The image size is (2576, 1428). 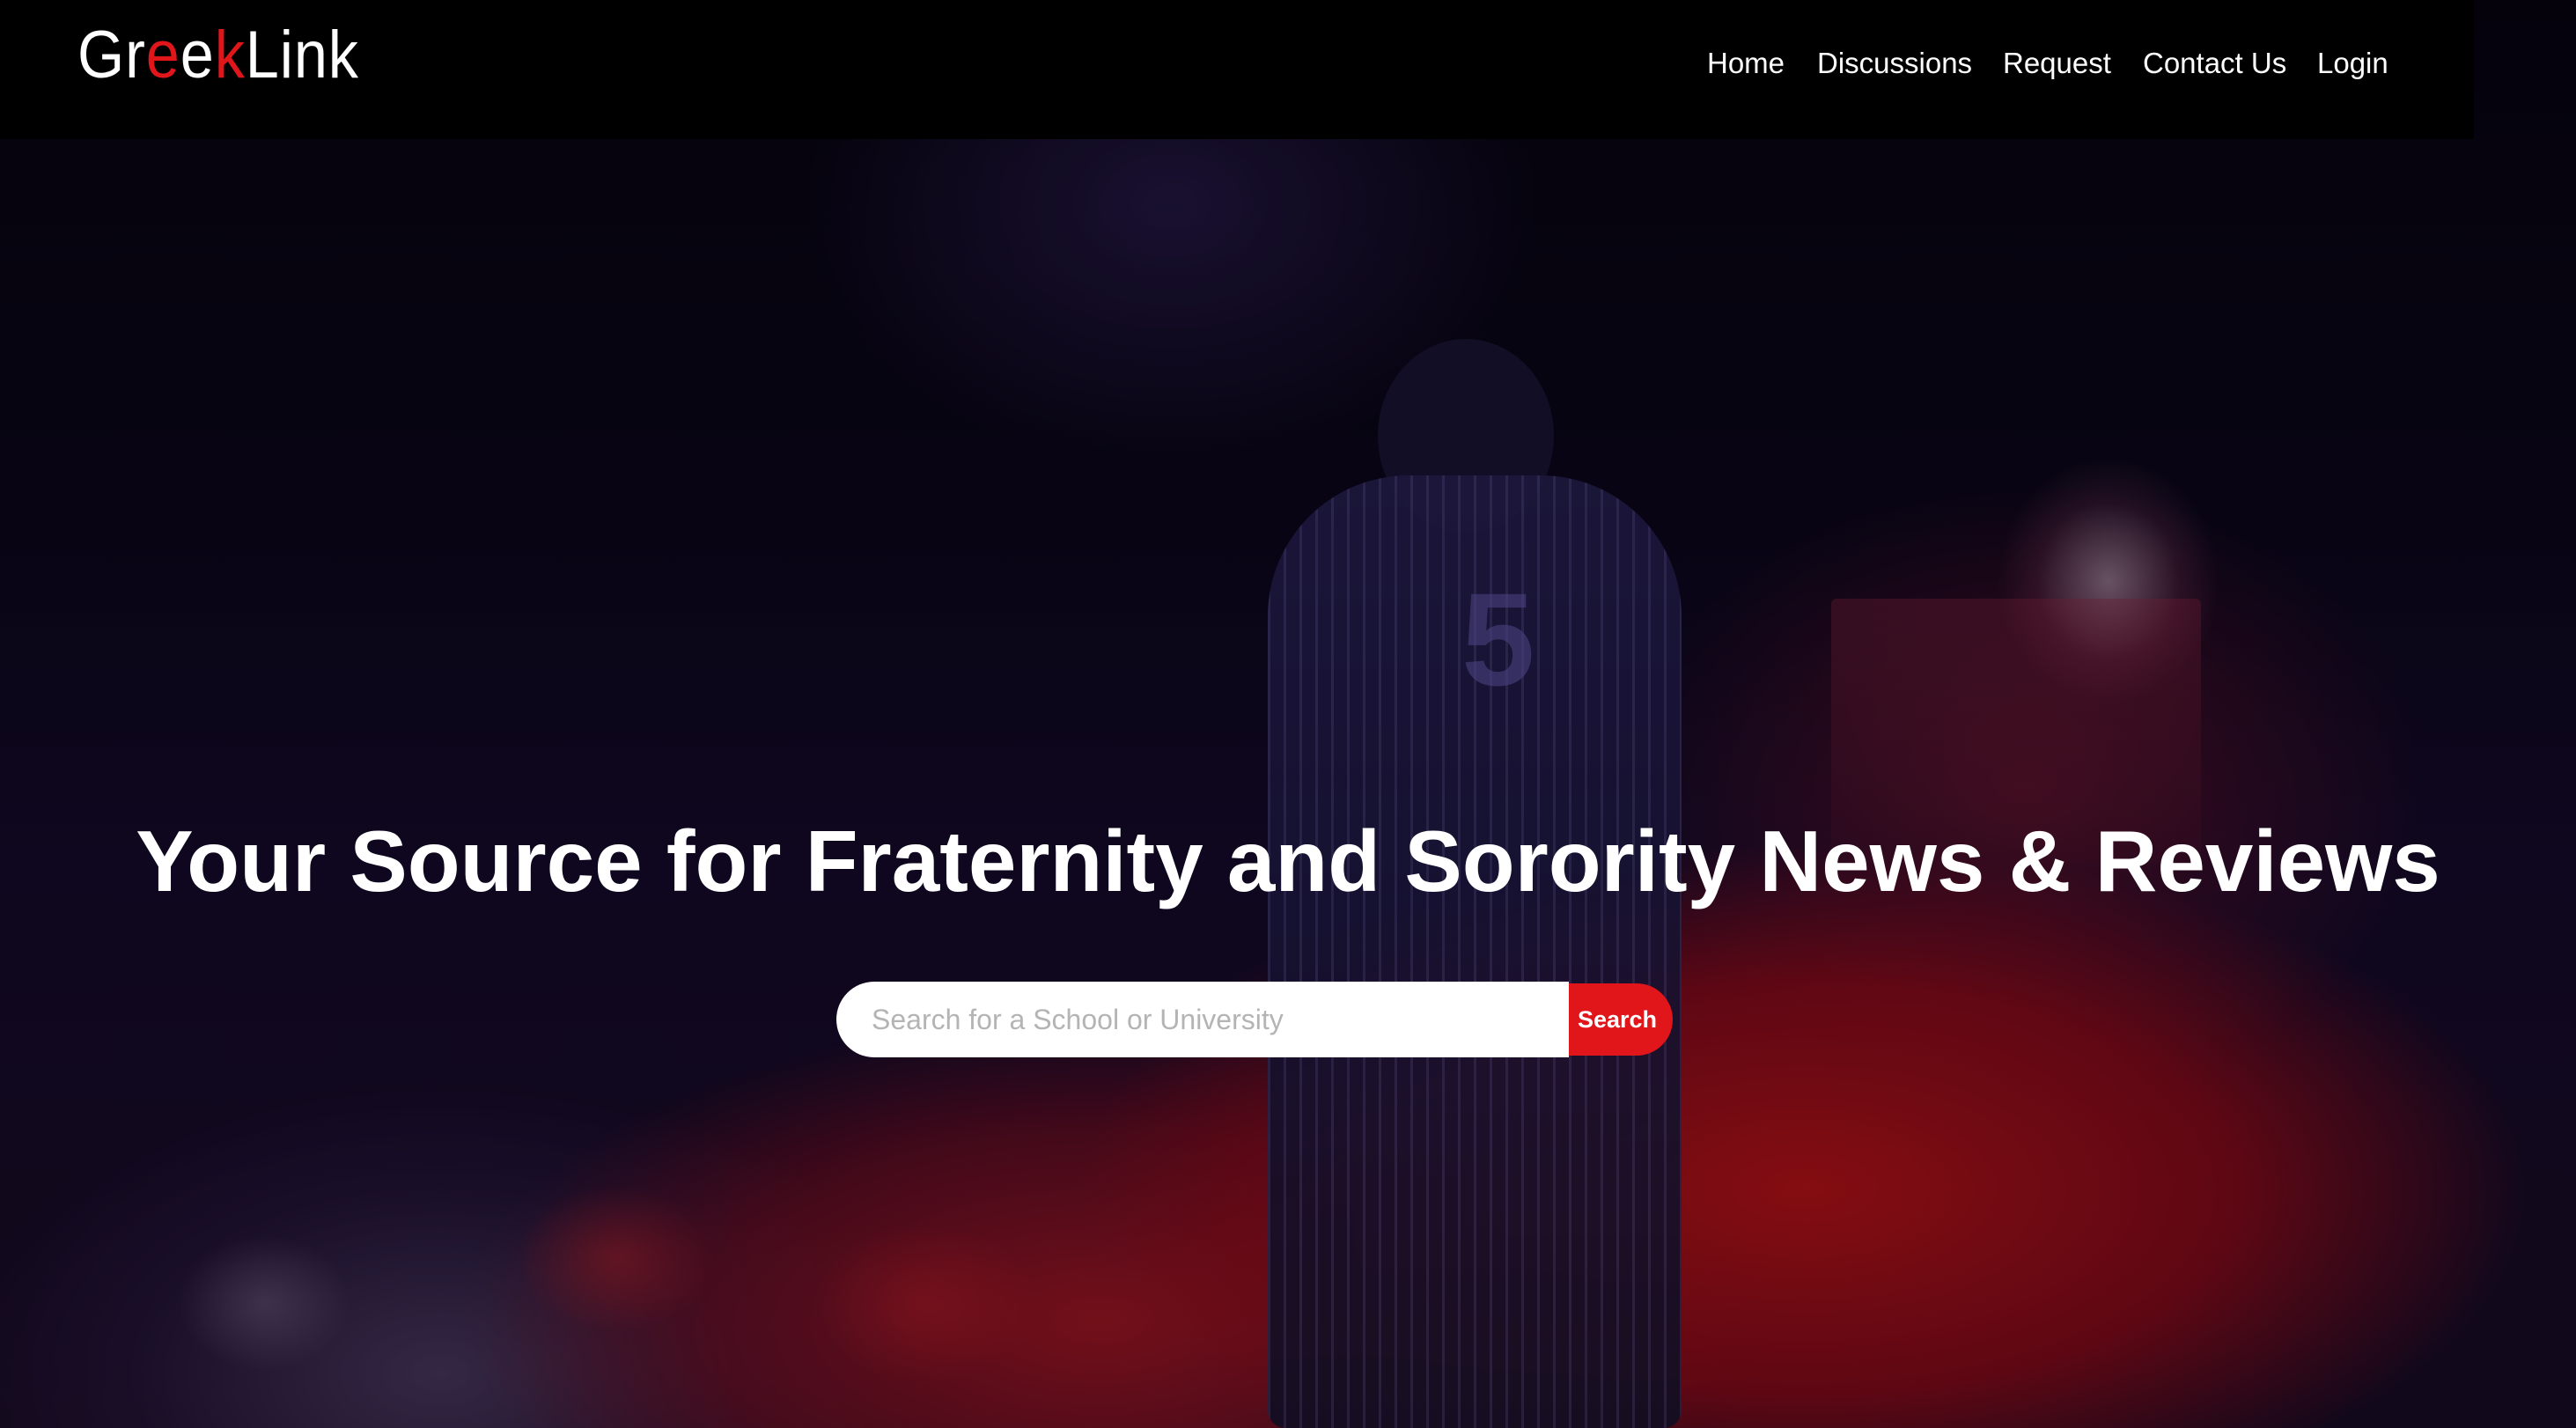 I want to click on nav-link-home: Home, so click(x=1746, y=63).